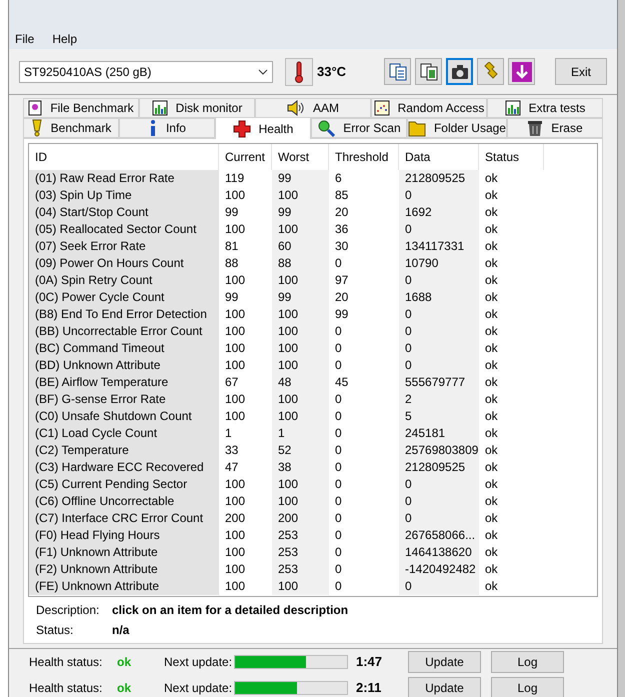  What do you see at coordinates (284, 246) in the screenshot?
I see `table-cell-text: 60` at bounding box center [284, 246].